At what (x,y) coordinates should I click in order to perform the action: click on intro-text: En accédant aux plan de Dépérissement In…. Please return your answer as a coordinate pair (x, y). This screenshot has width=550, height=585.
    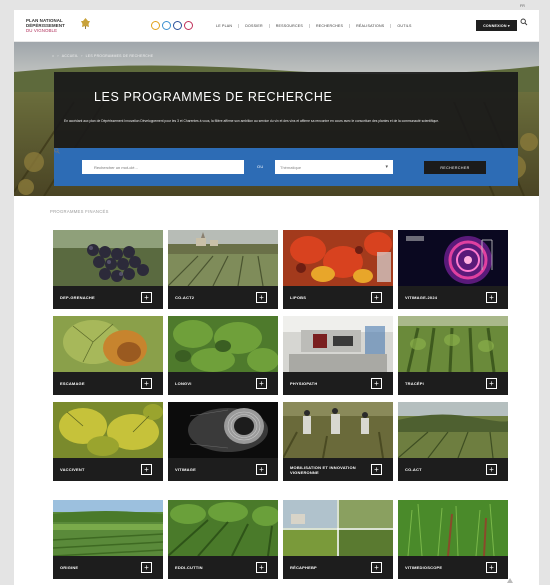
    Looking at the image, I should click on (252, 121).